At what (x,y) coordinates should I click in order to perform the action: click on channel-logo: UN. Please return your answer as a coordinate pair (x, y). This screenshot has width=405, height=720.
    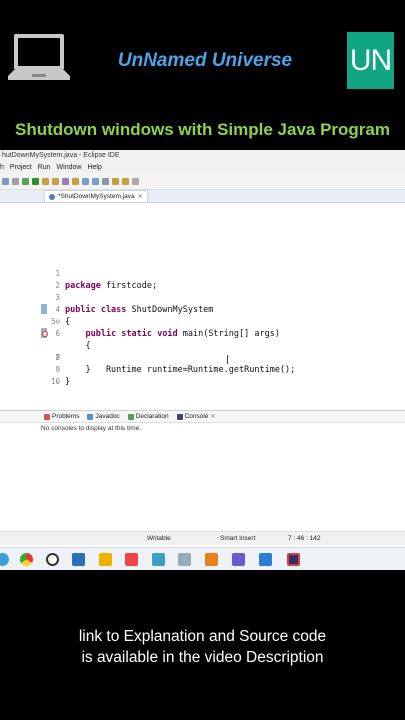
    Looking at the image, I should click on (370, 60).